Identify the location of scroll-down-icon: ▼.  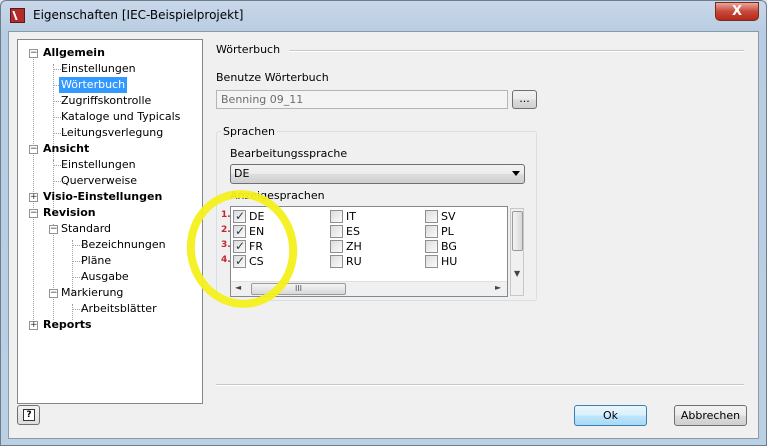
(517, 273).